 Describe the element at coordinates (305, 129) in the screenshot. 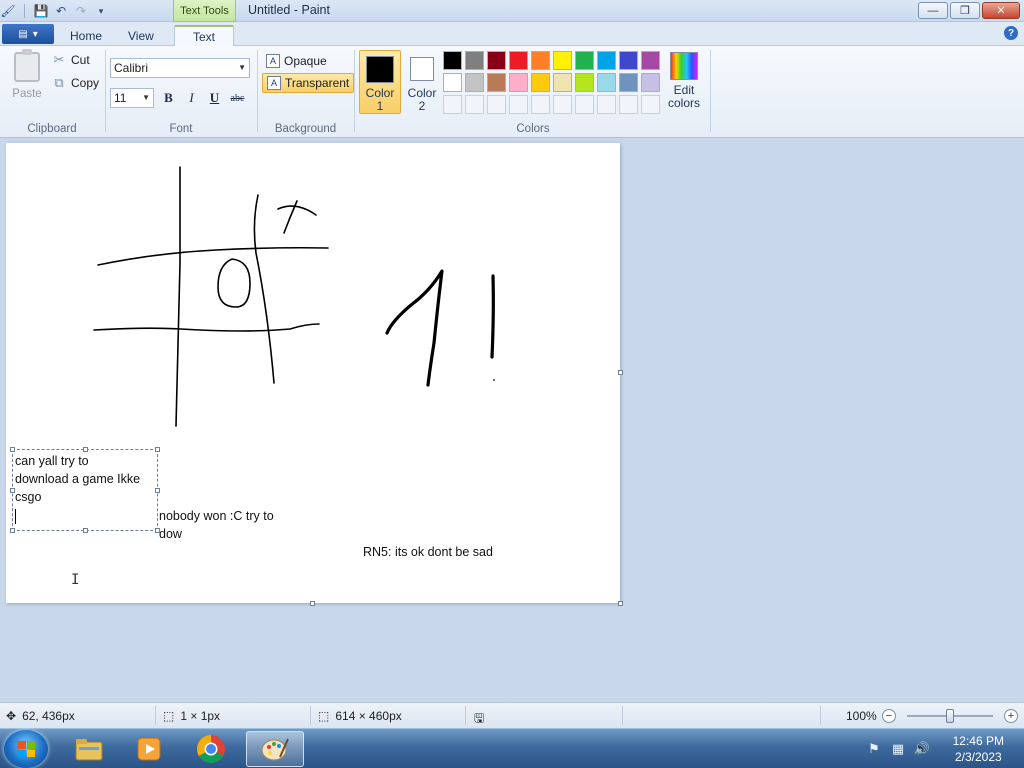

I see `background-group-label: Background` at that location.